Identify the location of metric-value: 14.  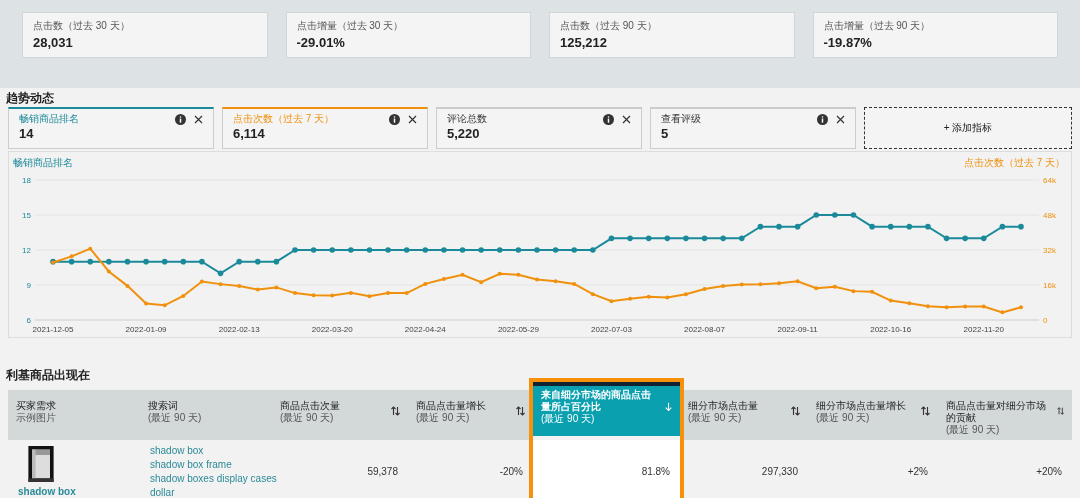
(26, 133).